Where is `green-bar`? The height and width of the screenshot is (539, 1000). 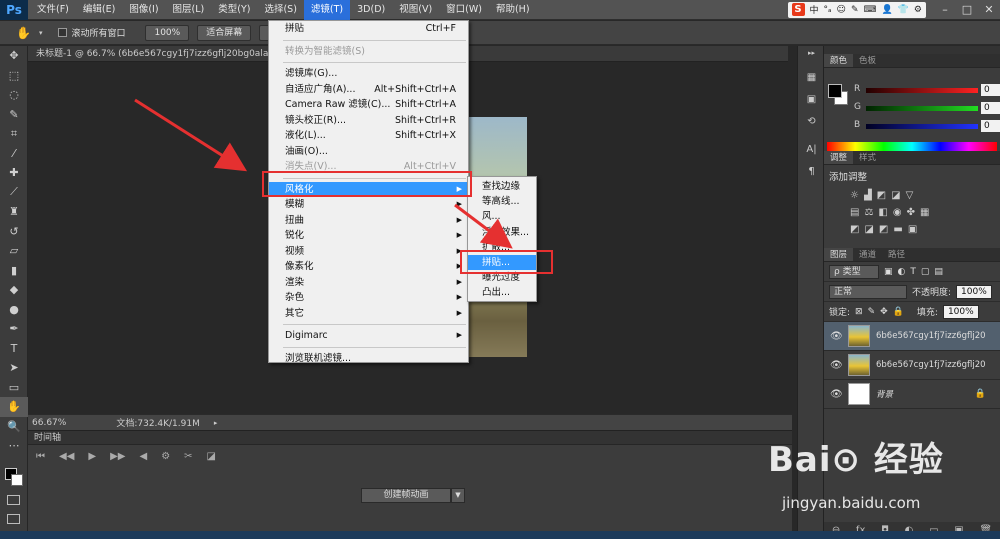 green-bar is located at coordinates (922, 108).